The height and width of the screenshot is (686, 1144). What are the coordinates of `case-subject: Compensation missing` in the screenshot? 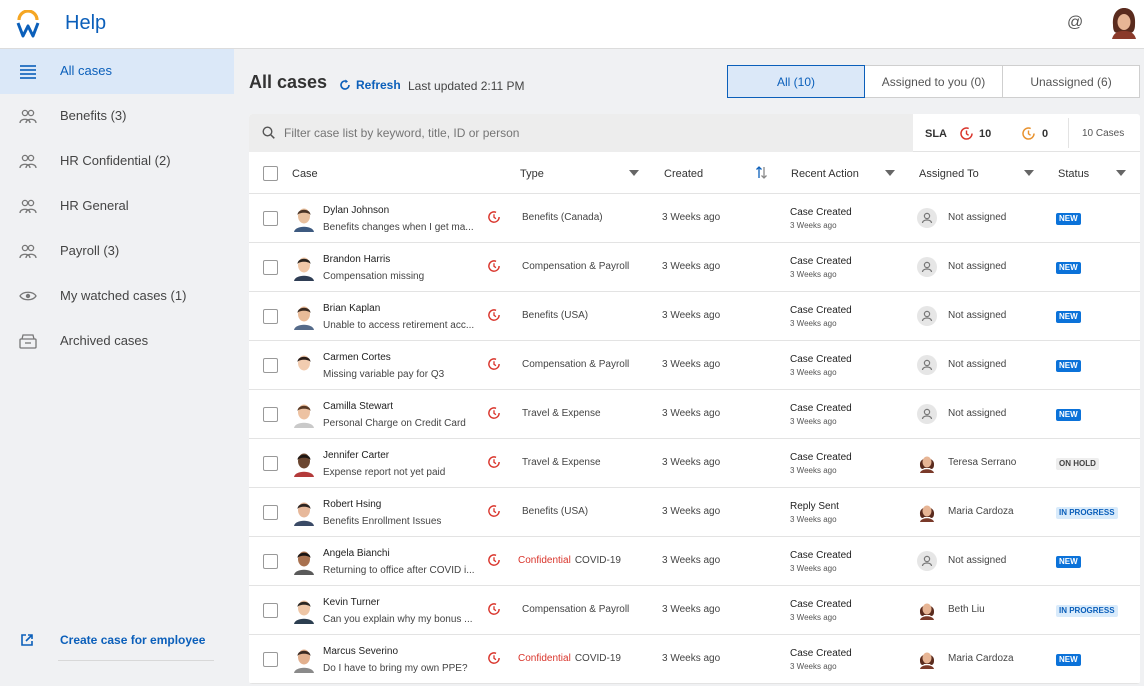 It's located at (401, 276).